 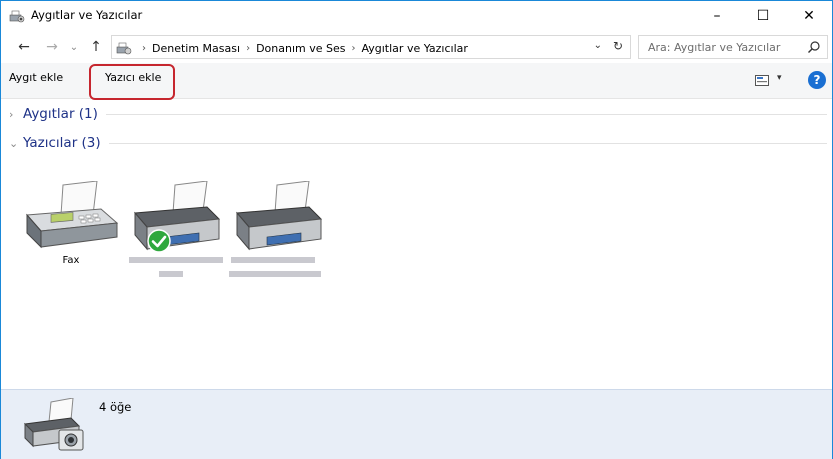 I want to click on group-label-devices: Aygıtlar (1), so click(x=60, y=114).